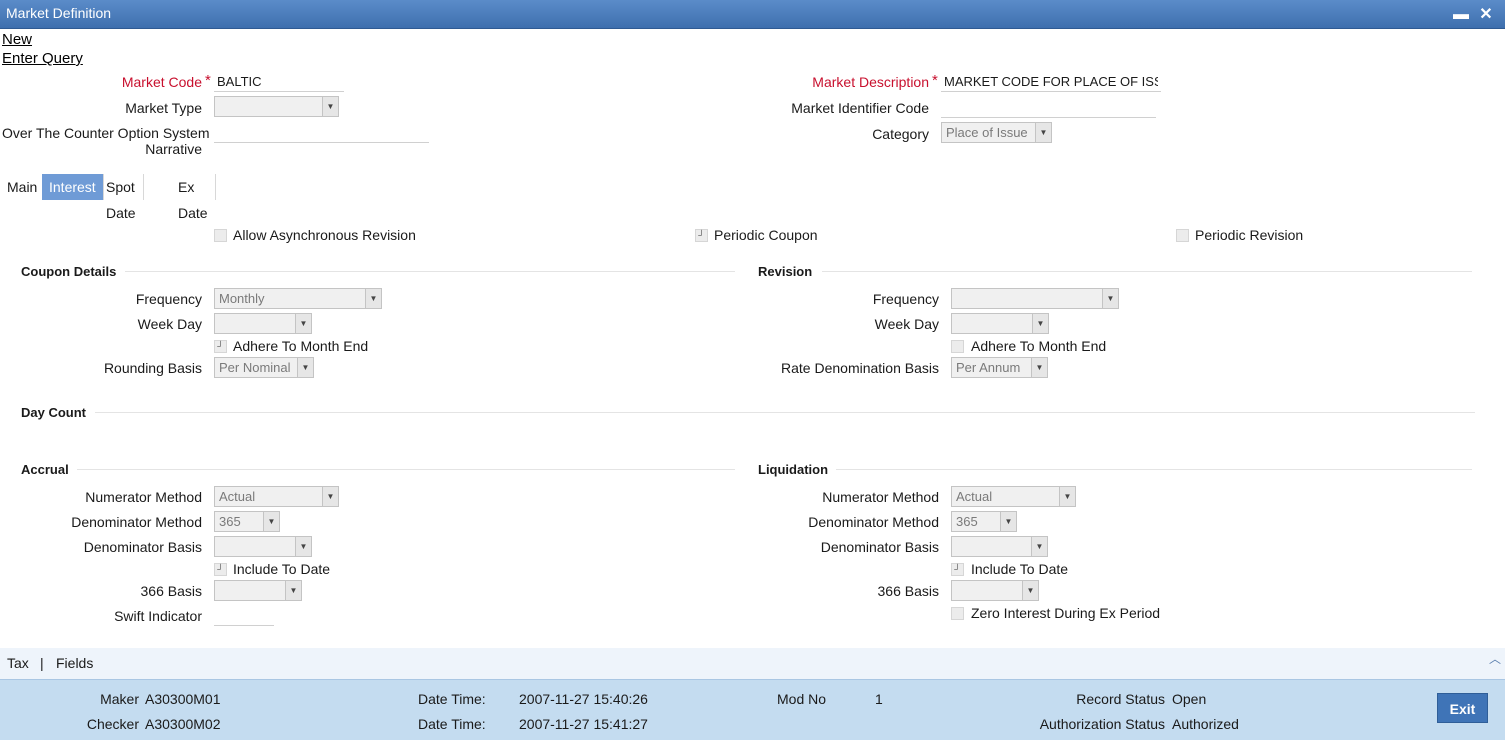 The width and height of the screenshot is (1505, 740). Describe the element at coordinates (802, 699) in the screenshot. I see `mod-no-label: Mod No` at that location.